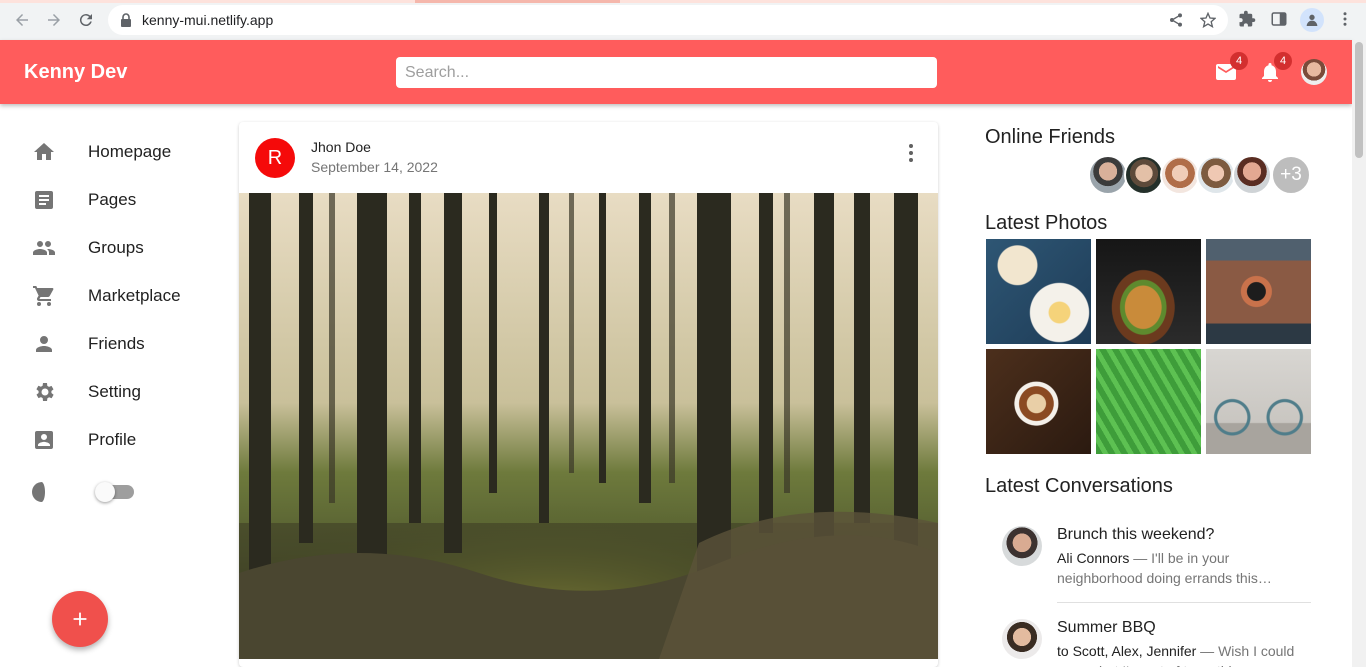 The height and width of the screenshot is (667, 1366). I want to click on sidebar-item-label: Homepage, so click(130, 151).